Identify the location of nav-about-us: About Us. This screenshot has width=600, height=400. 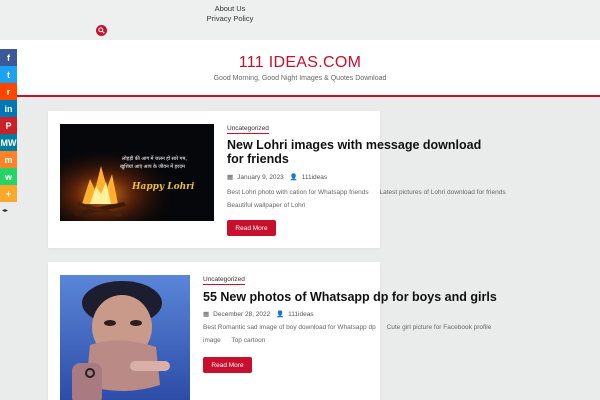
(230, 9).